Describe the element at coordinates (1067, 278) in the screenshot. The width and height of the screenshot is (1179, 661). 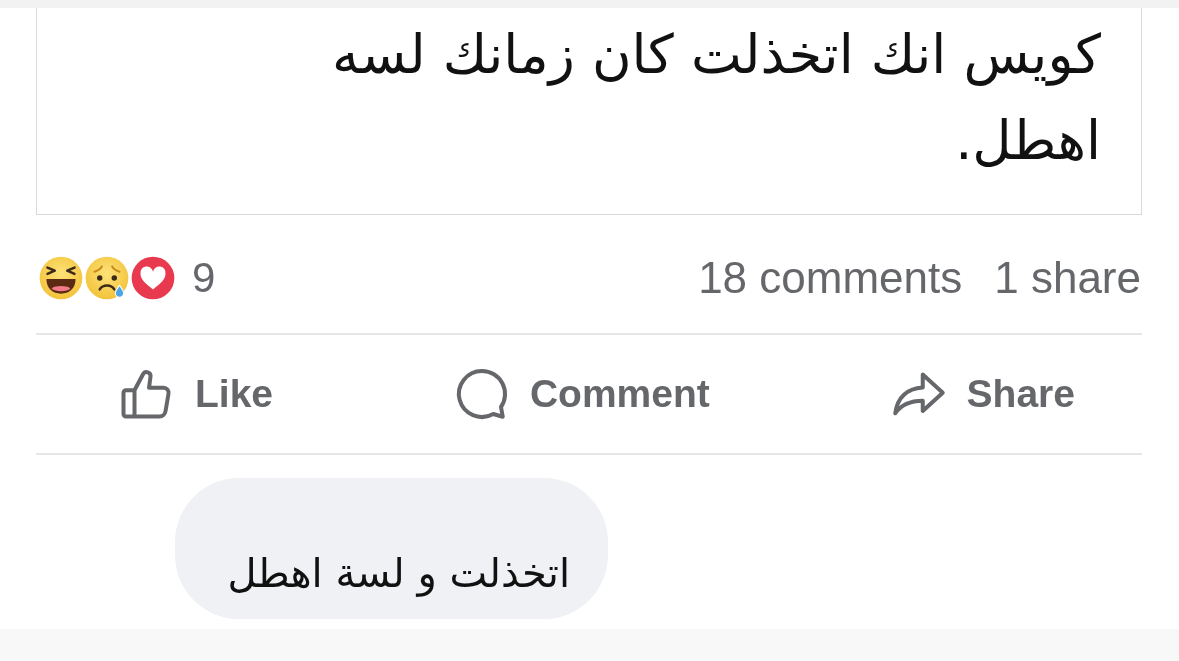
I see `share-count: 1 share` at that location.